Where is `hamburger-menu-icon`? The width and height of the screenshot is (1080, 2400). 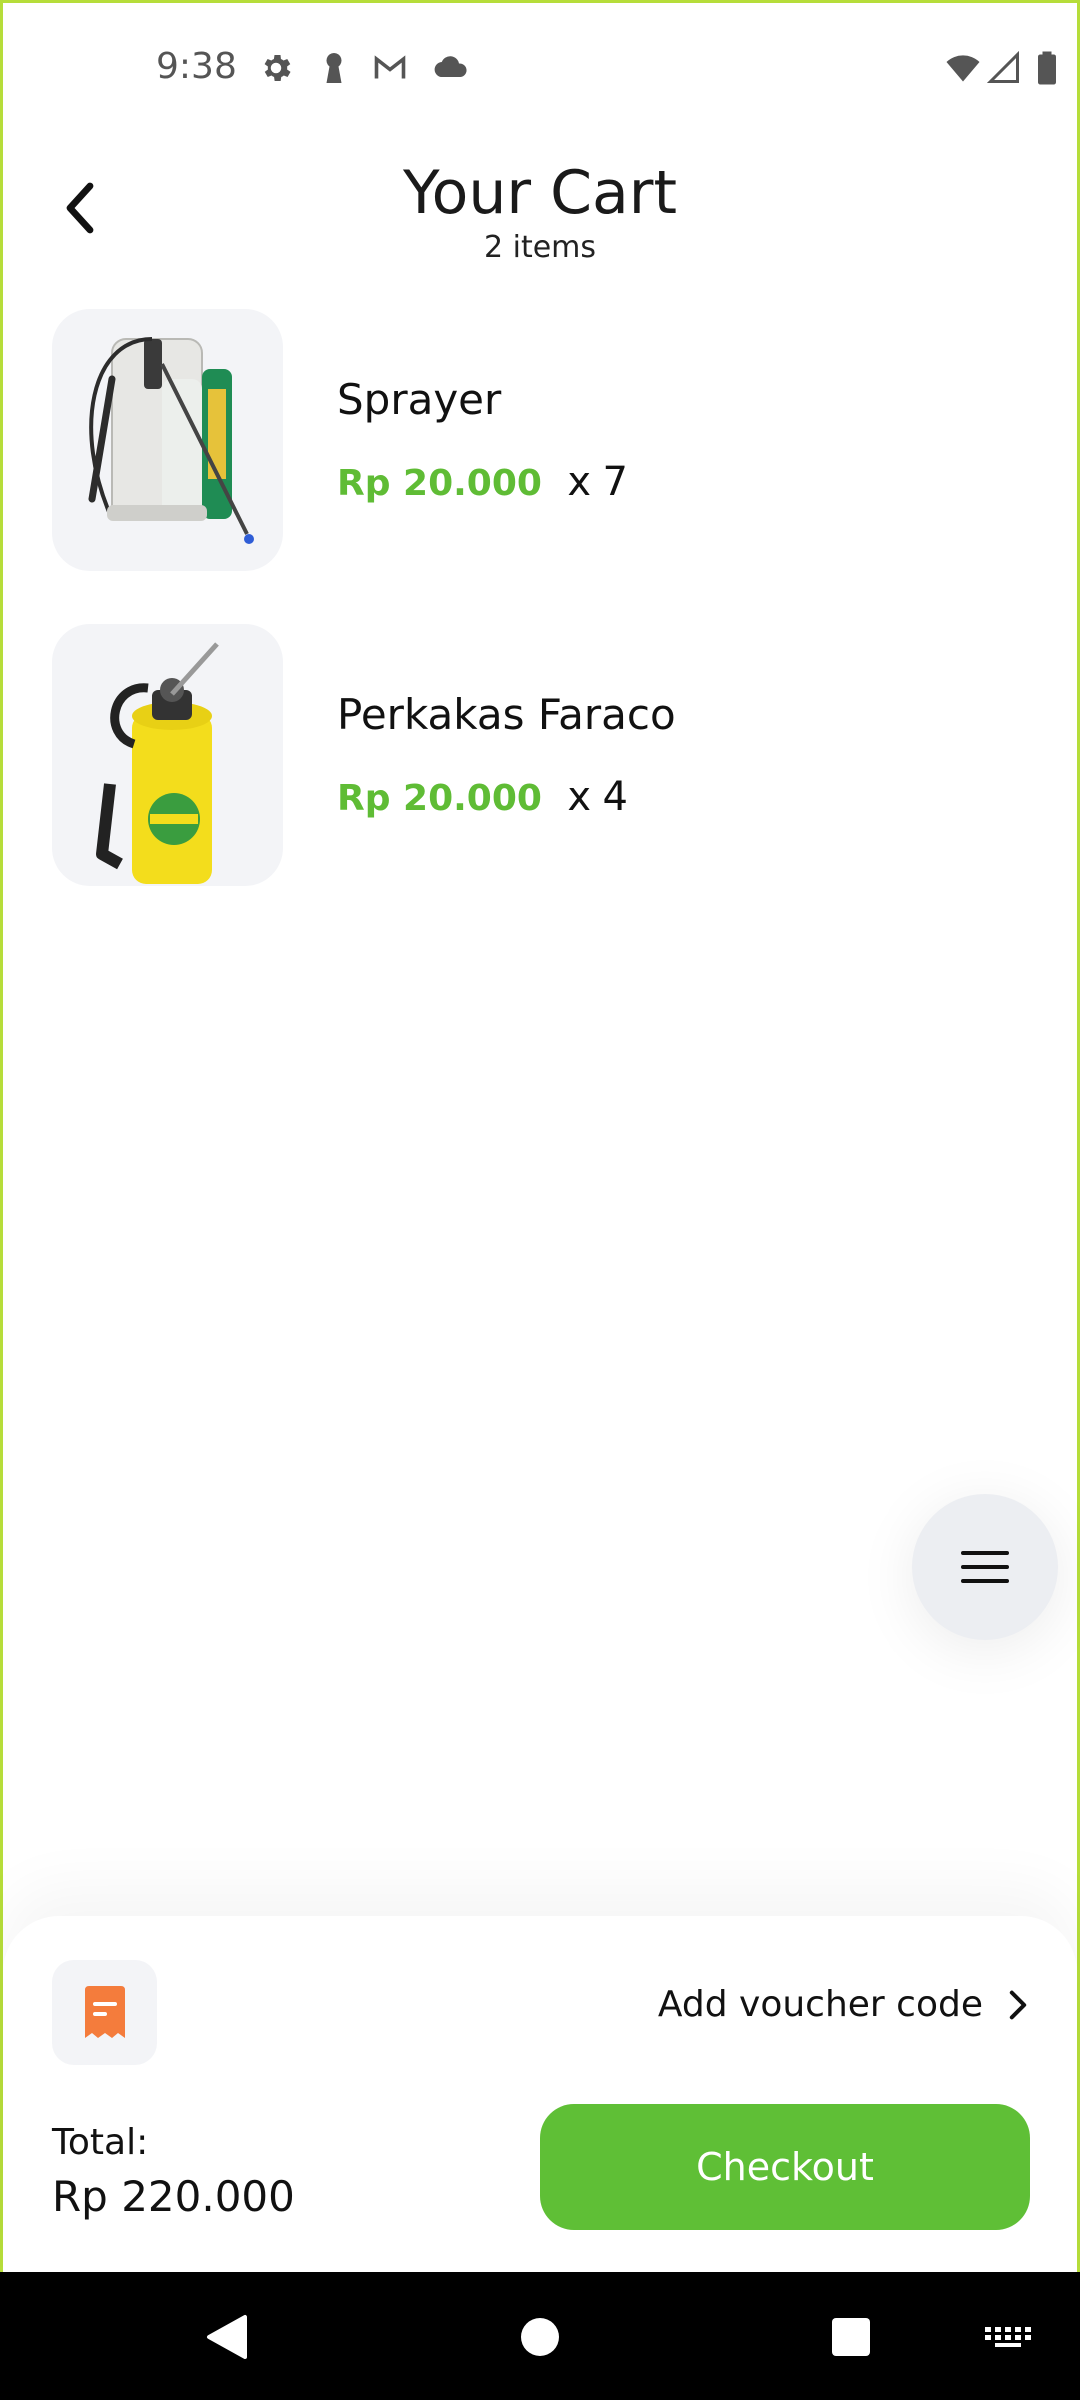 hamburger-menu-icon is located at coordinates (985, 1567).